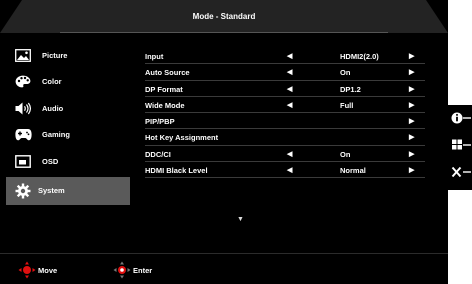 The height and width of the screenshot is (284, 472). Describe the element at coordinates (285, 72) in the screenshot. I see `setting-row: Auto Source ◀ On ▶` at that location.